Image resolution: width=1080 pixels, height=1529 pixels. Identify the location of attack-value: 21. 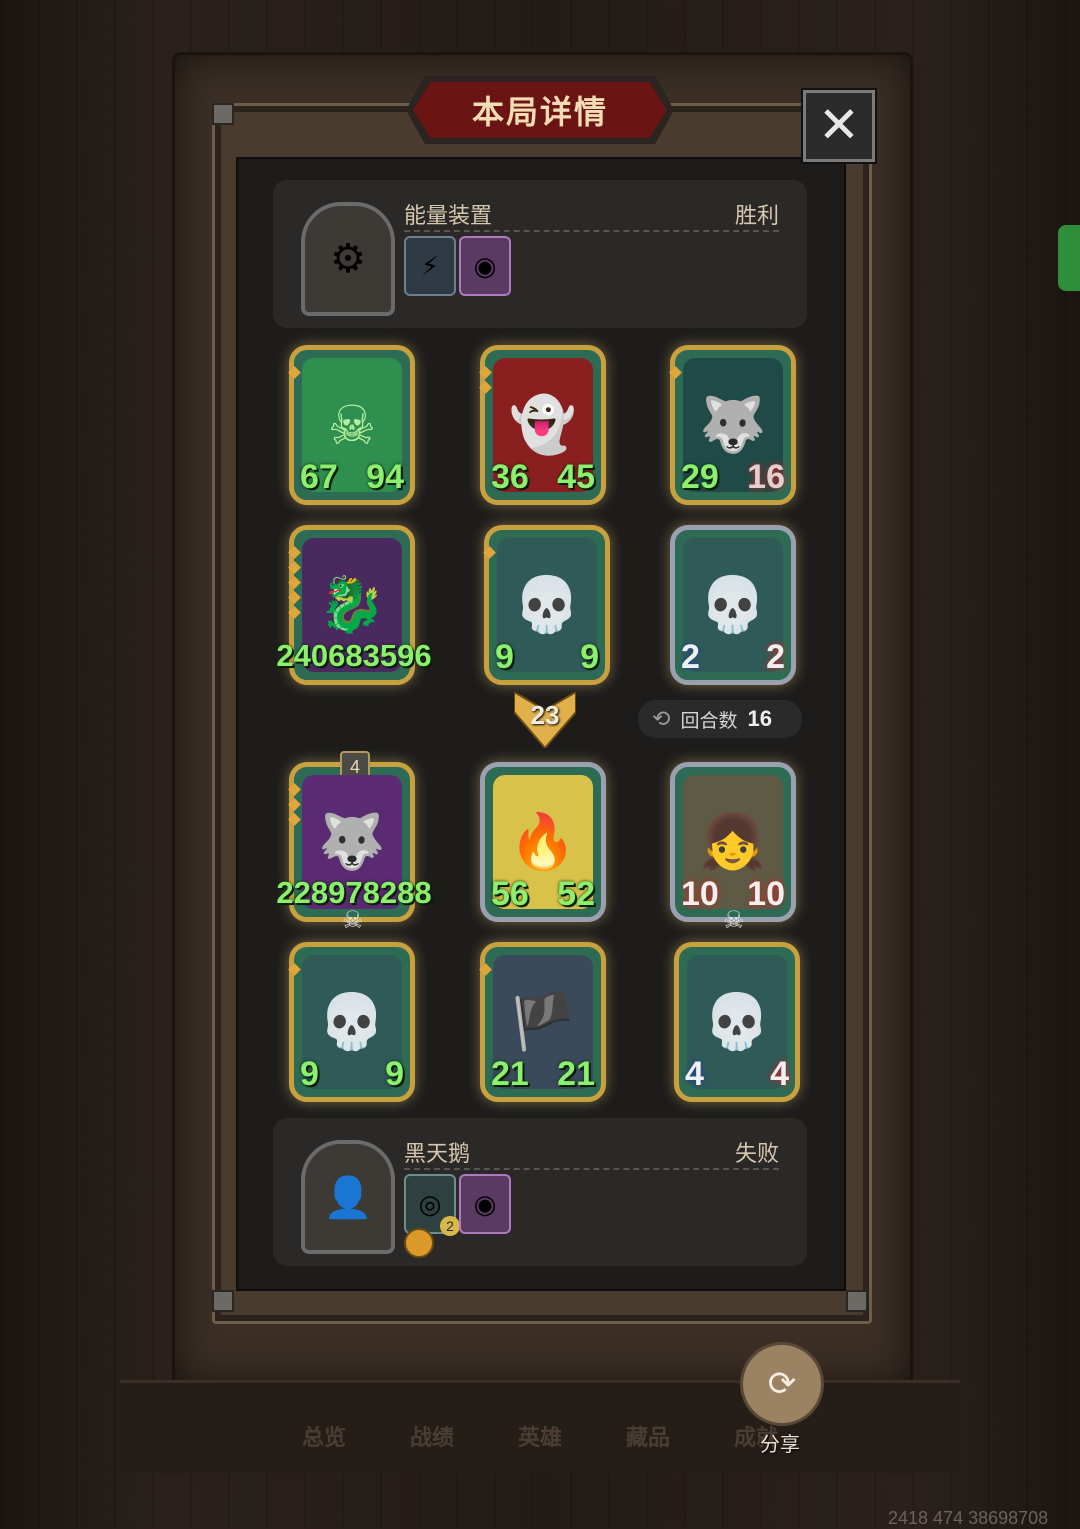
(510, 1074).